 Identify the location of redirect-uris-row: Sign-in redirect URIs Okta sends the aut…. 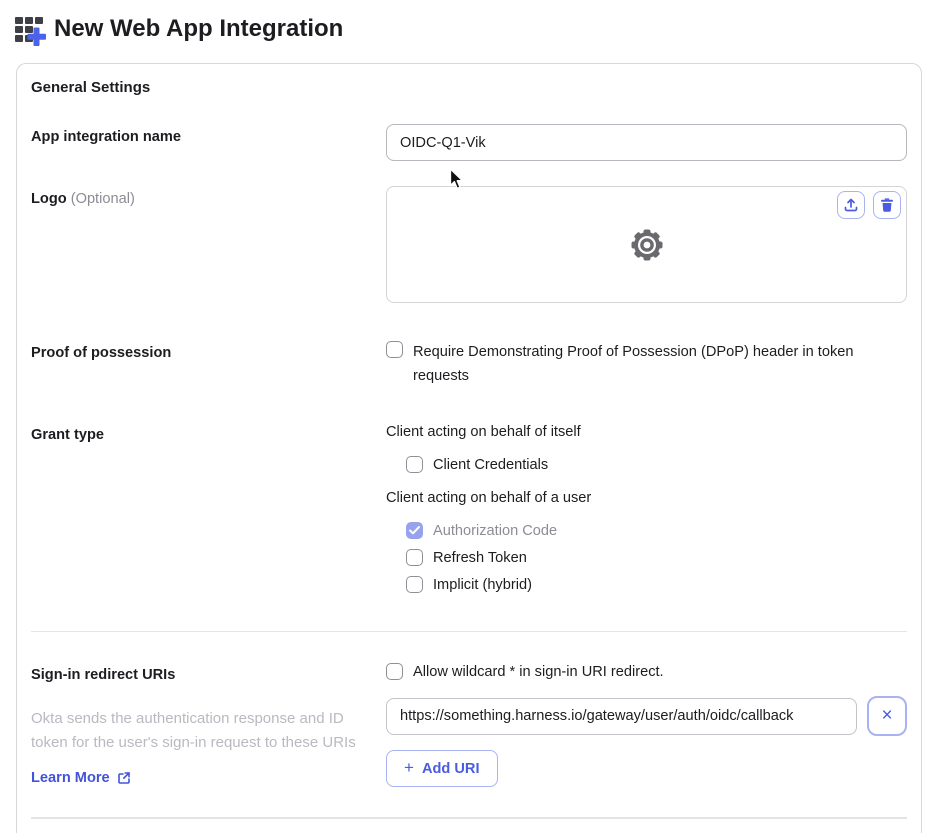
(469, 725).